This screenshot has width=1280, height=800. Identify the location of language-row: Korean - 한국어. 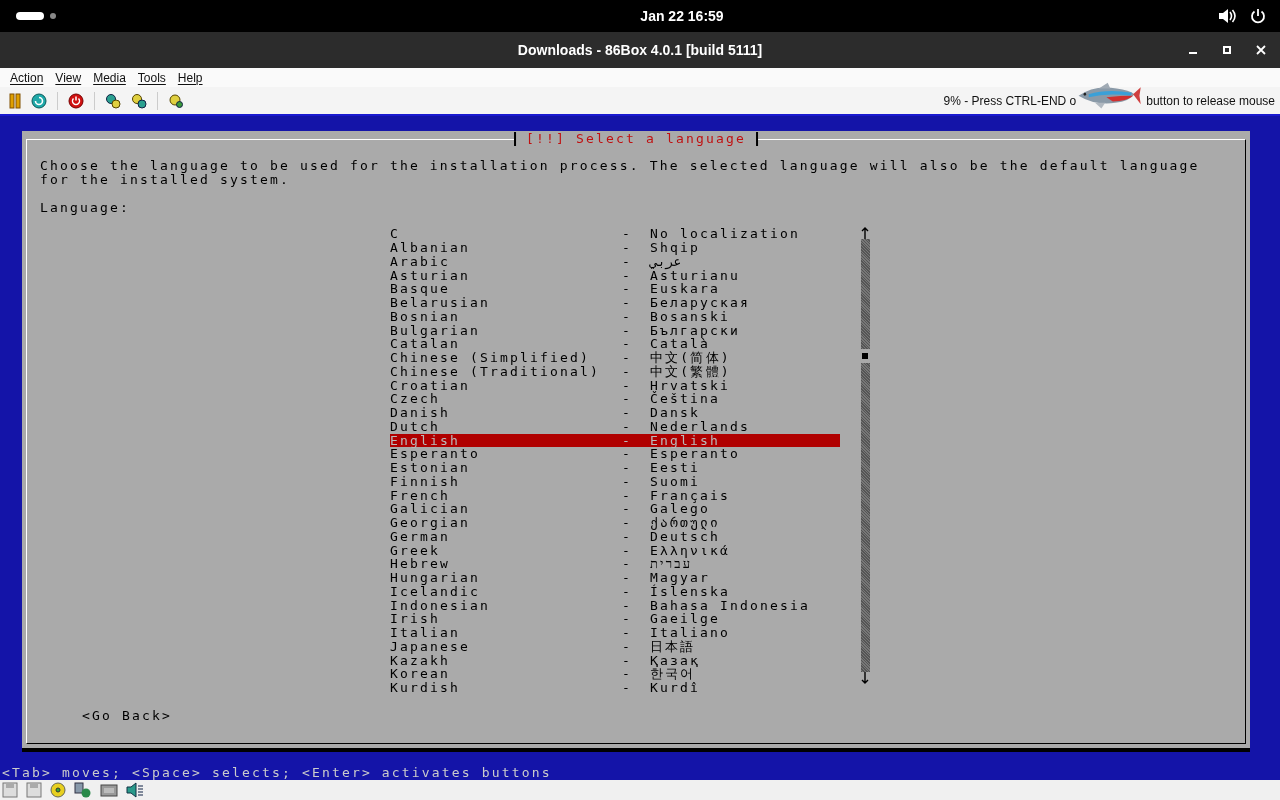
(615, 674).